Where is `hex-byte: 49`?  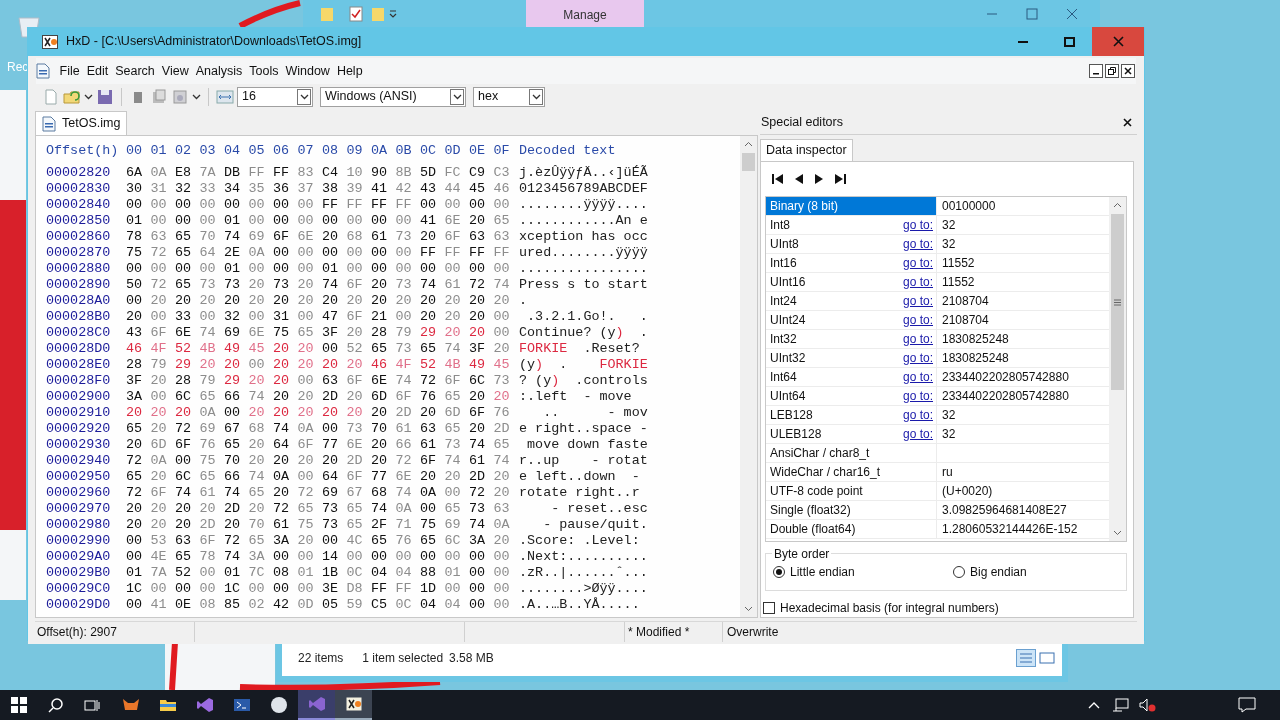 hex-byte: 49 is located at coordinates (236, 349).